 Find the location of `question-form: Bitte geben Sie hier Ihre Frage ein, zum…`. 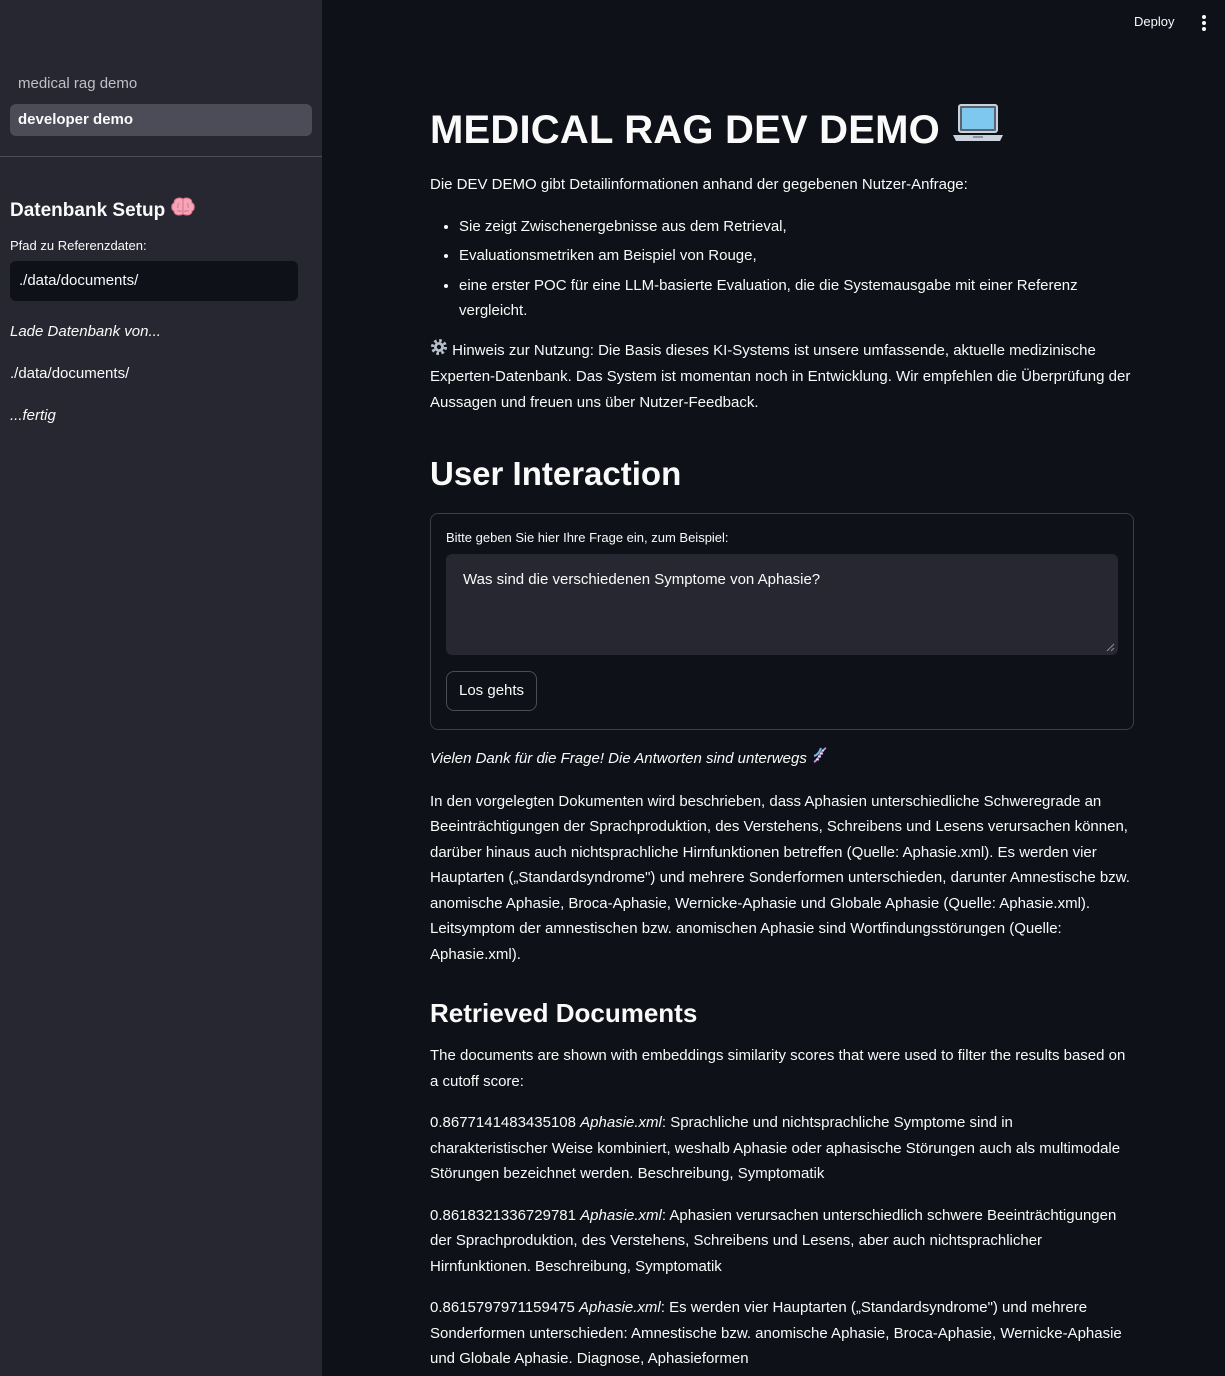

question-form: Bitte geben Sie hier Ihre Frage ein, zum… is located at coordinates (782, 621).